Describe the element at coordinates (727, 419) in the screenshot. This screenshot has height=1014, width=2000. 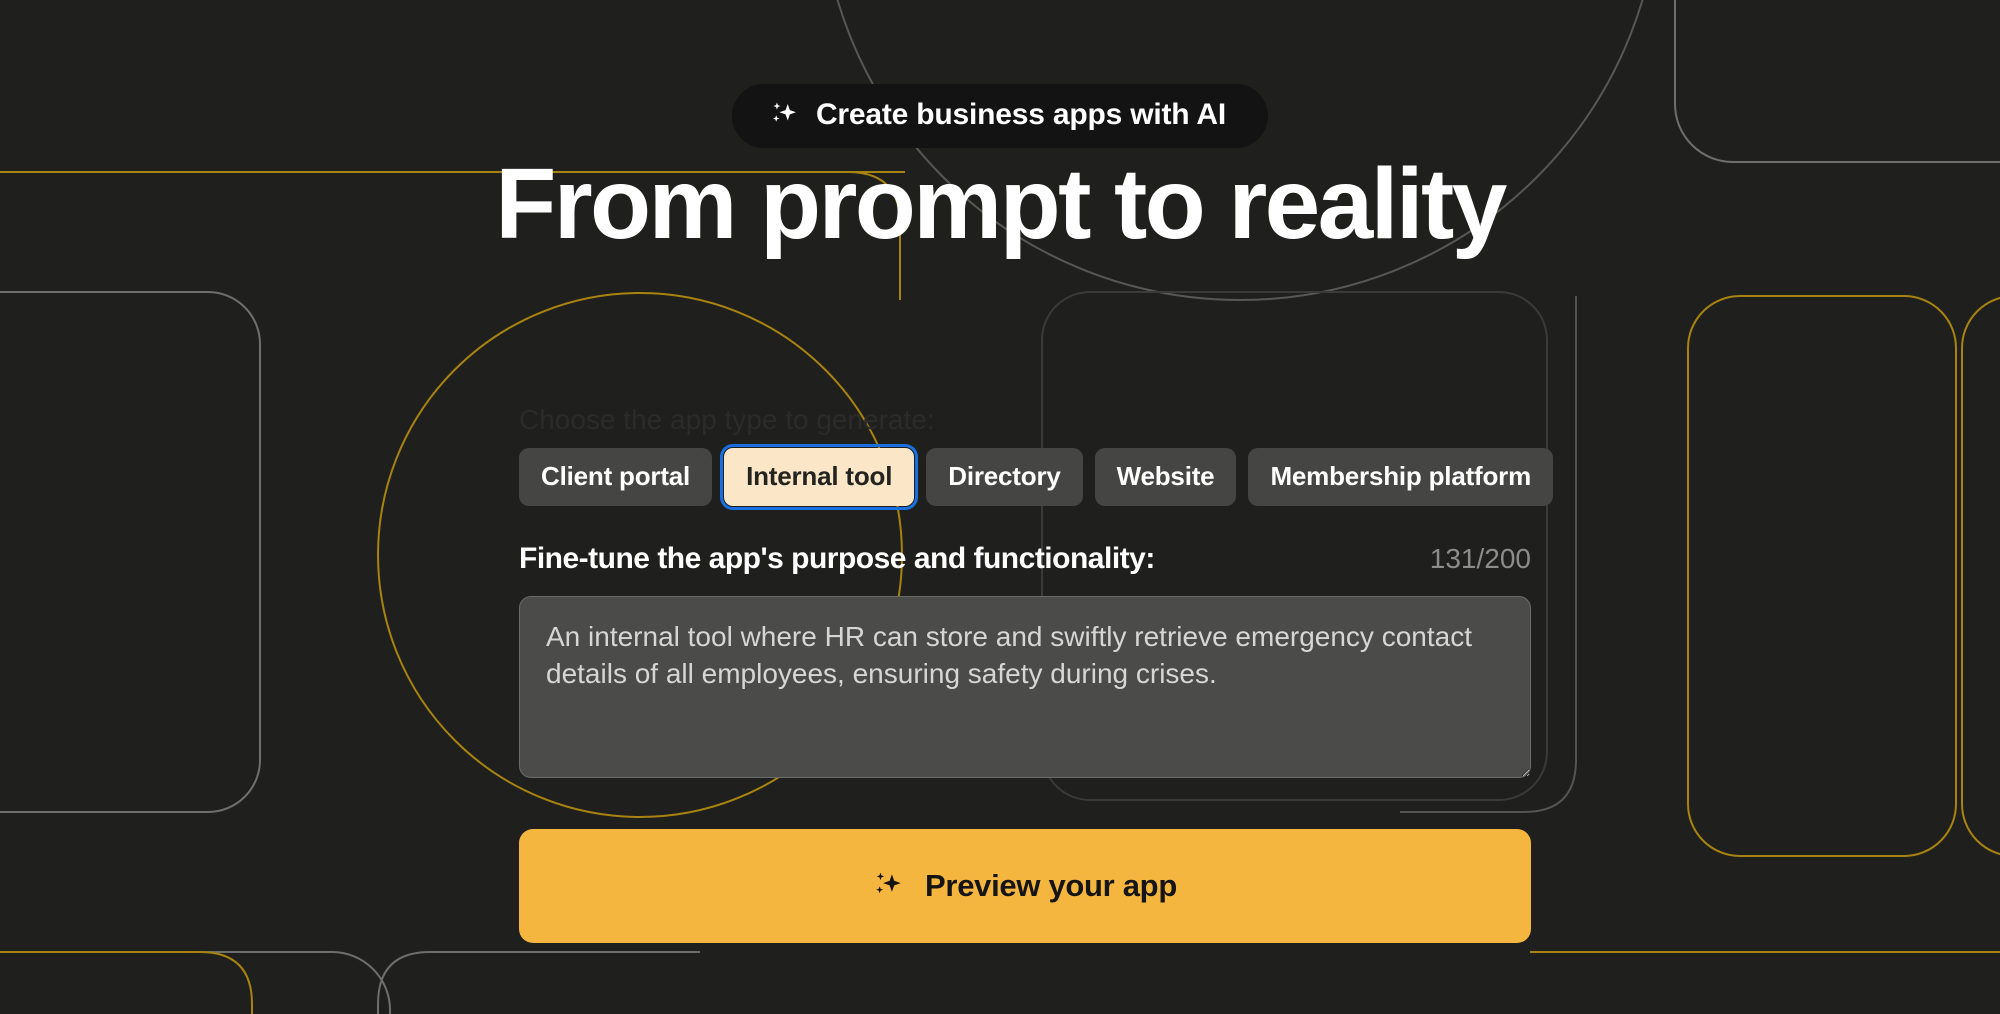
I see `app-type-label: Choose the app type to generate:` at that location.